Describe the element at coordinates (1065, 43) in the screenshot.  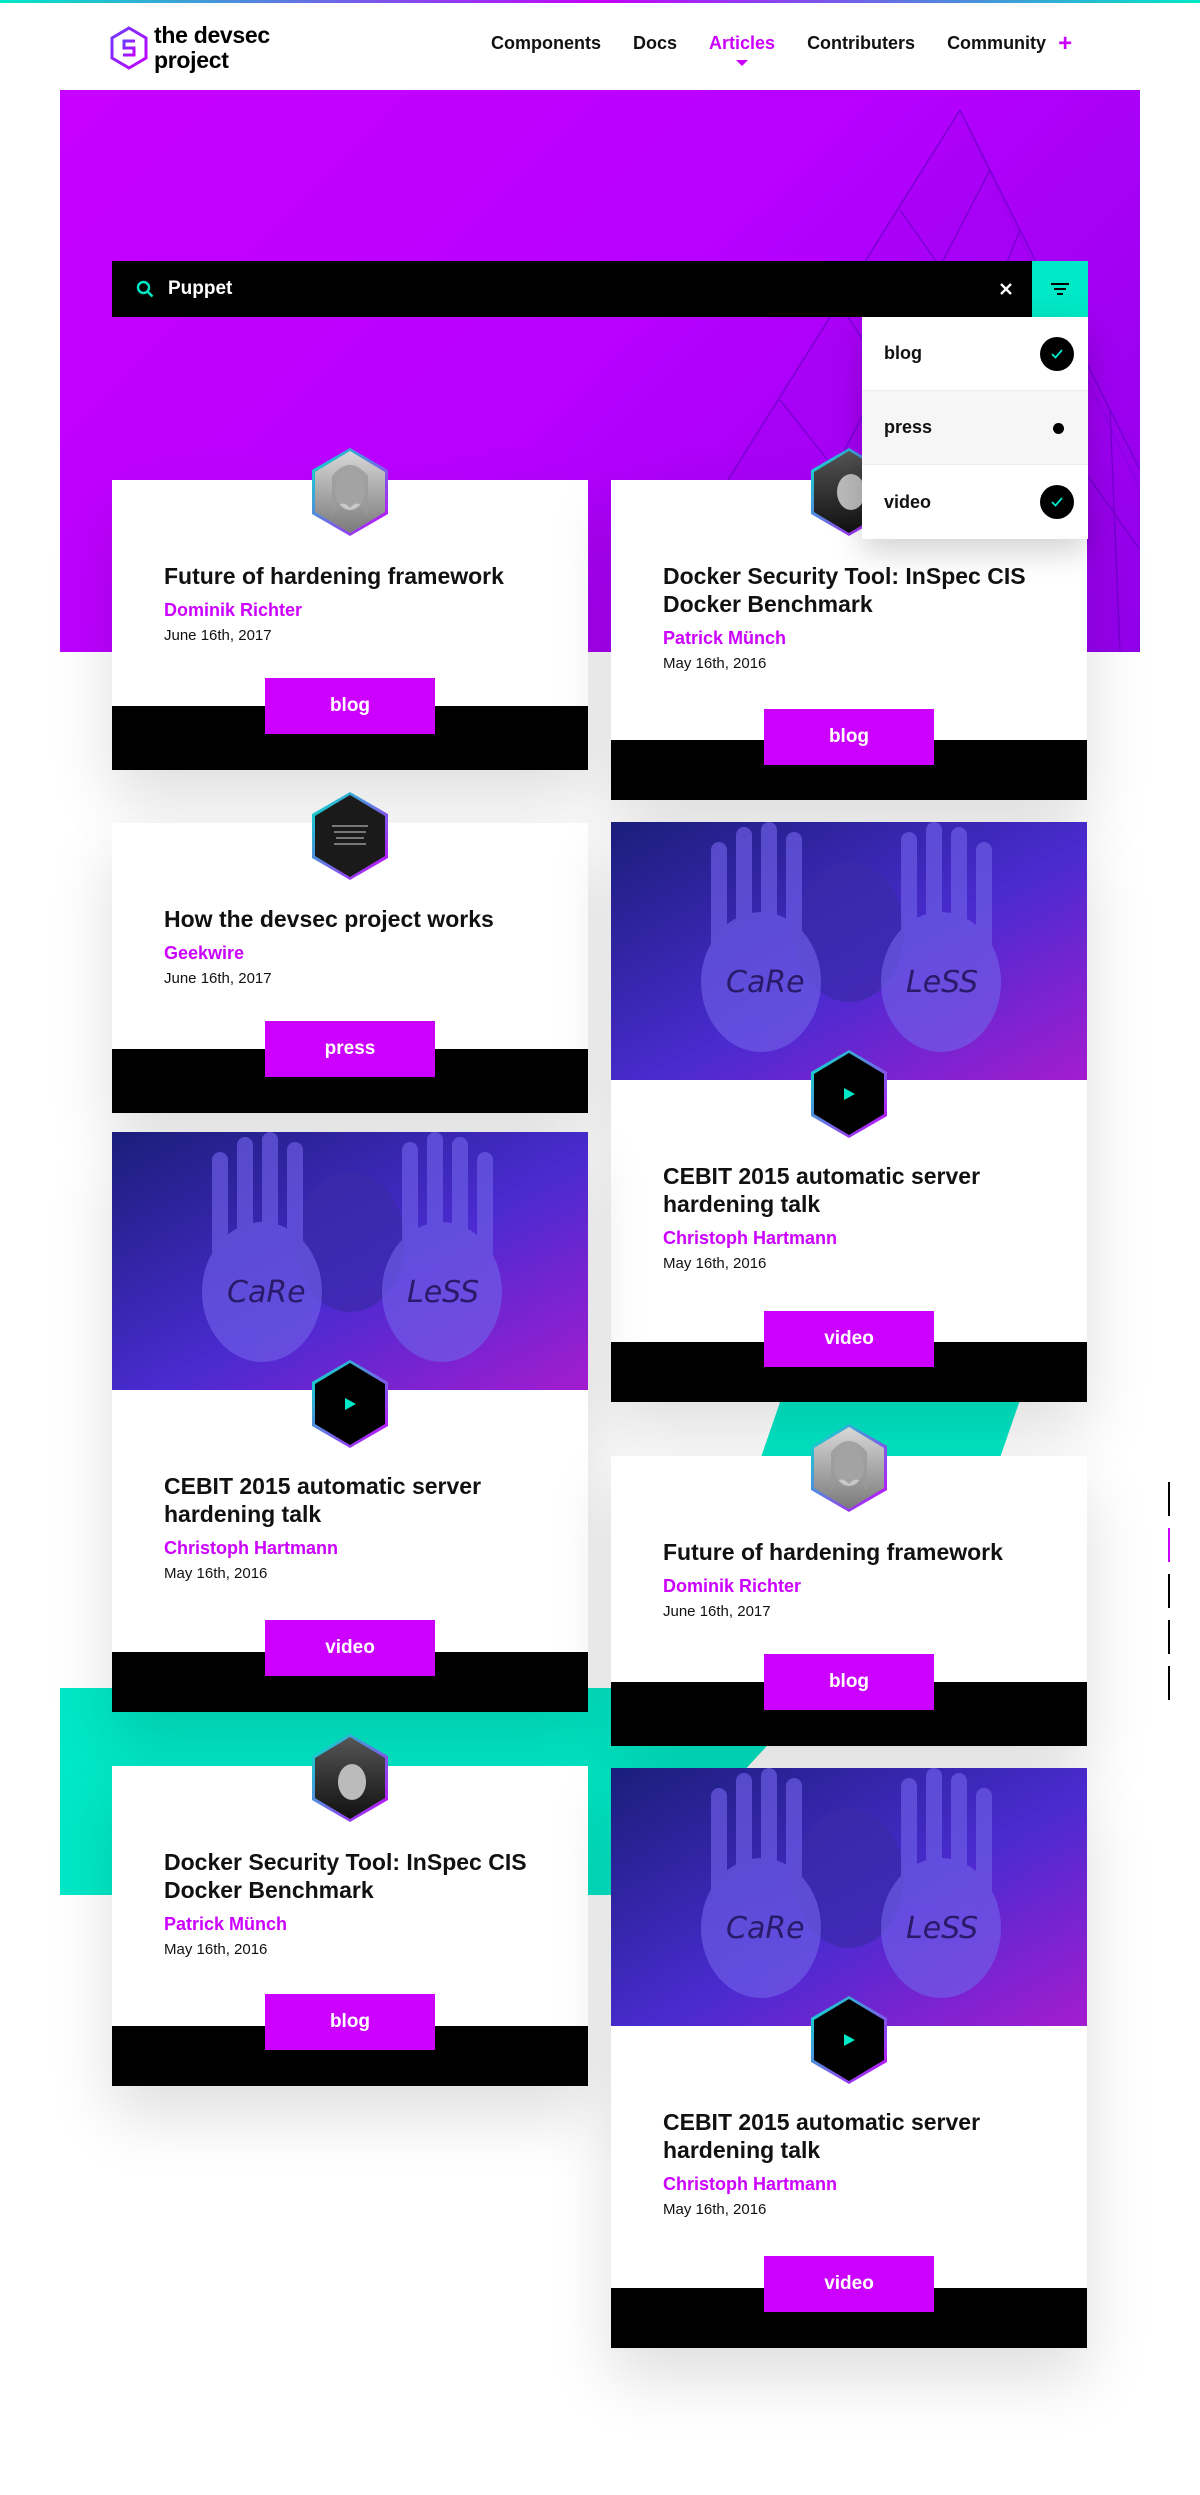
I see `community-plus-icon: +` at that location.